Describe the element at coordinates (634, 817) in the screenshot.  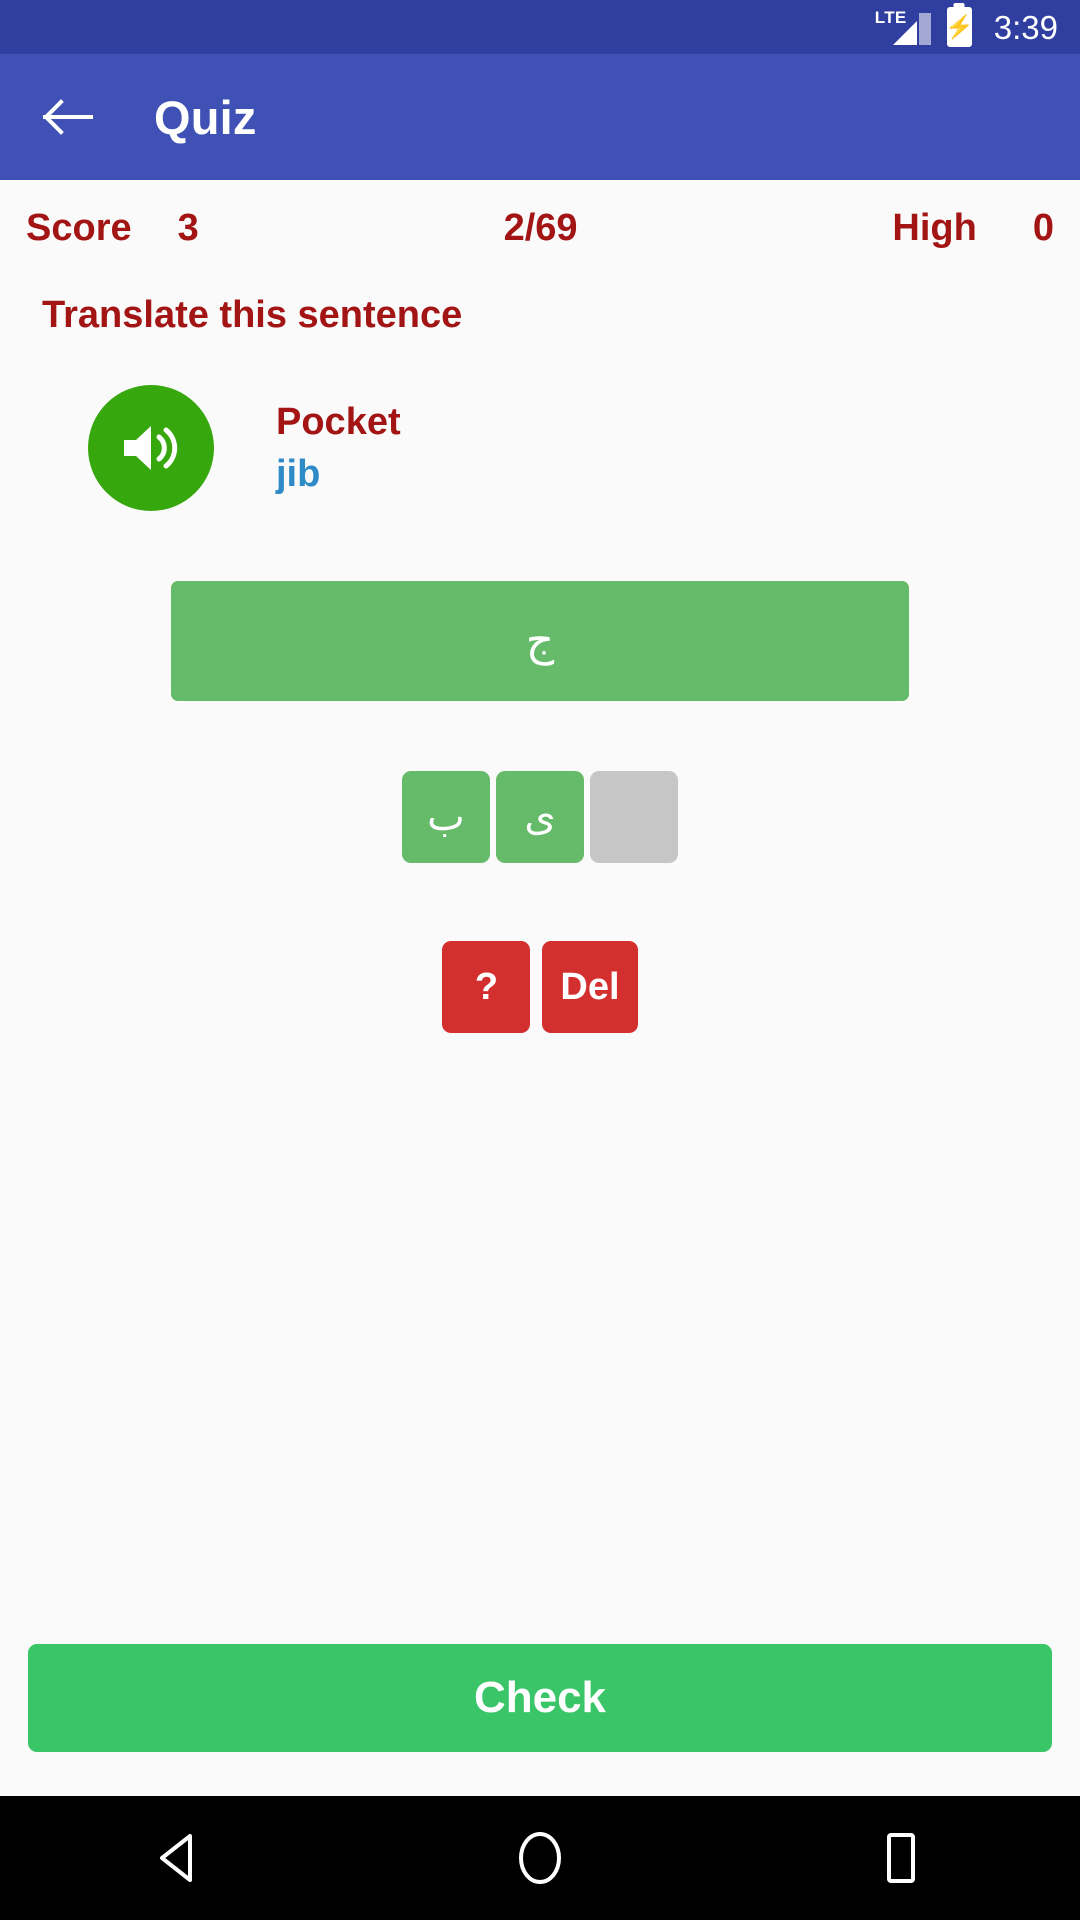
I see `letter-tile-empty` at that location.